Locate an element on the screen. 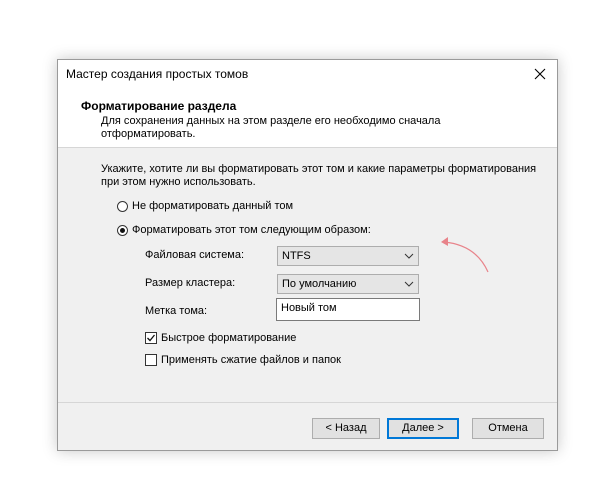 The width and height of the screenshot is (615, 503). filesystem-select: NTFS is located at coordinates (348, 256).